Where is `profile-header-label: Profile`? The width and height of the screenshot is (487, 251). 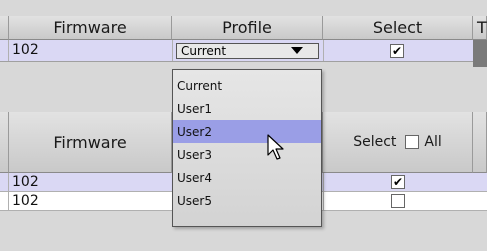 profile-header-label: Profile is located at coordinates (247, 27).